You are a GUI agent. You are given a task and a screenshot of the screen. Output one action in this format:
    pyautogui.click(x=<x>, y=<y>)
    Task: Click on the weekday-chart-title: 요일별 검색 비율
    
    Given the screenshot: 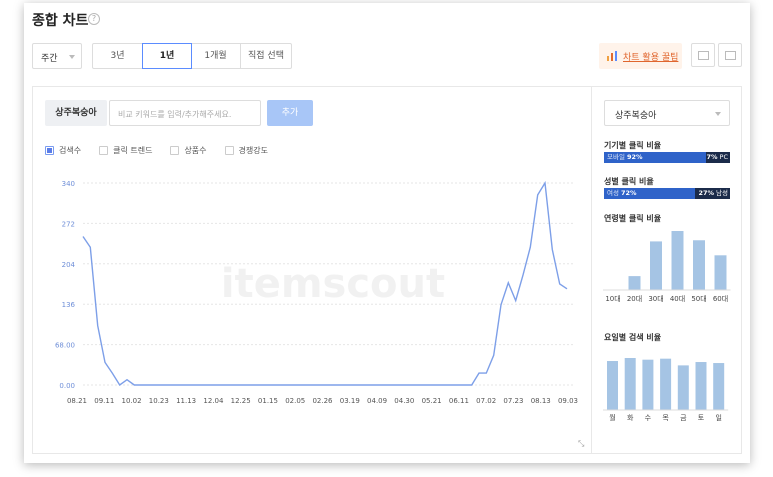 What is the action you would take?
    pyautogui.click(x=633, y=337)
    